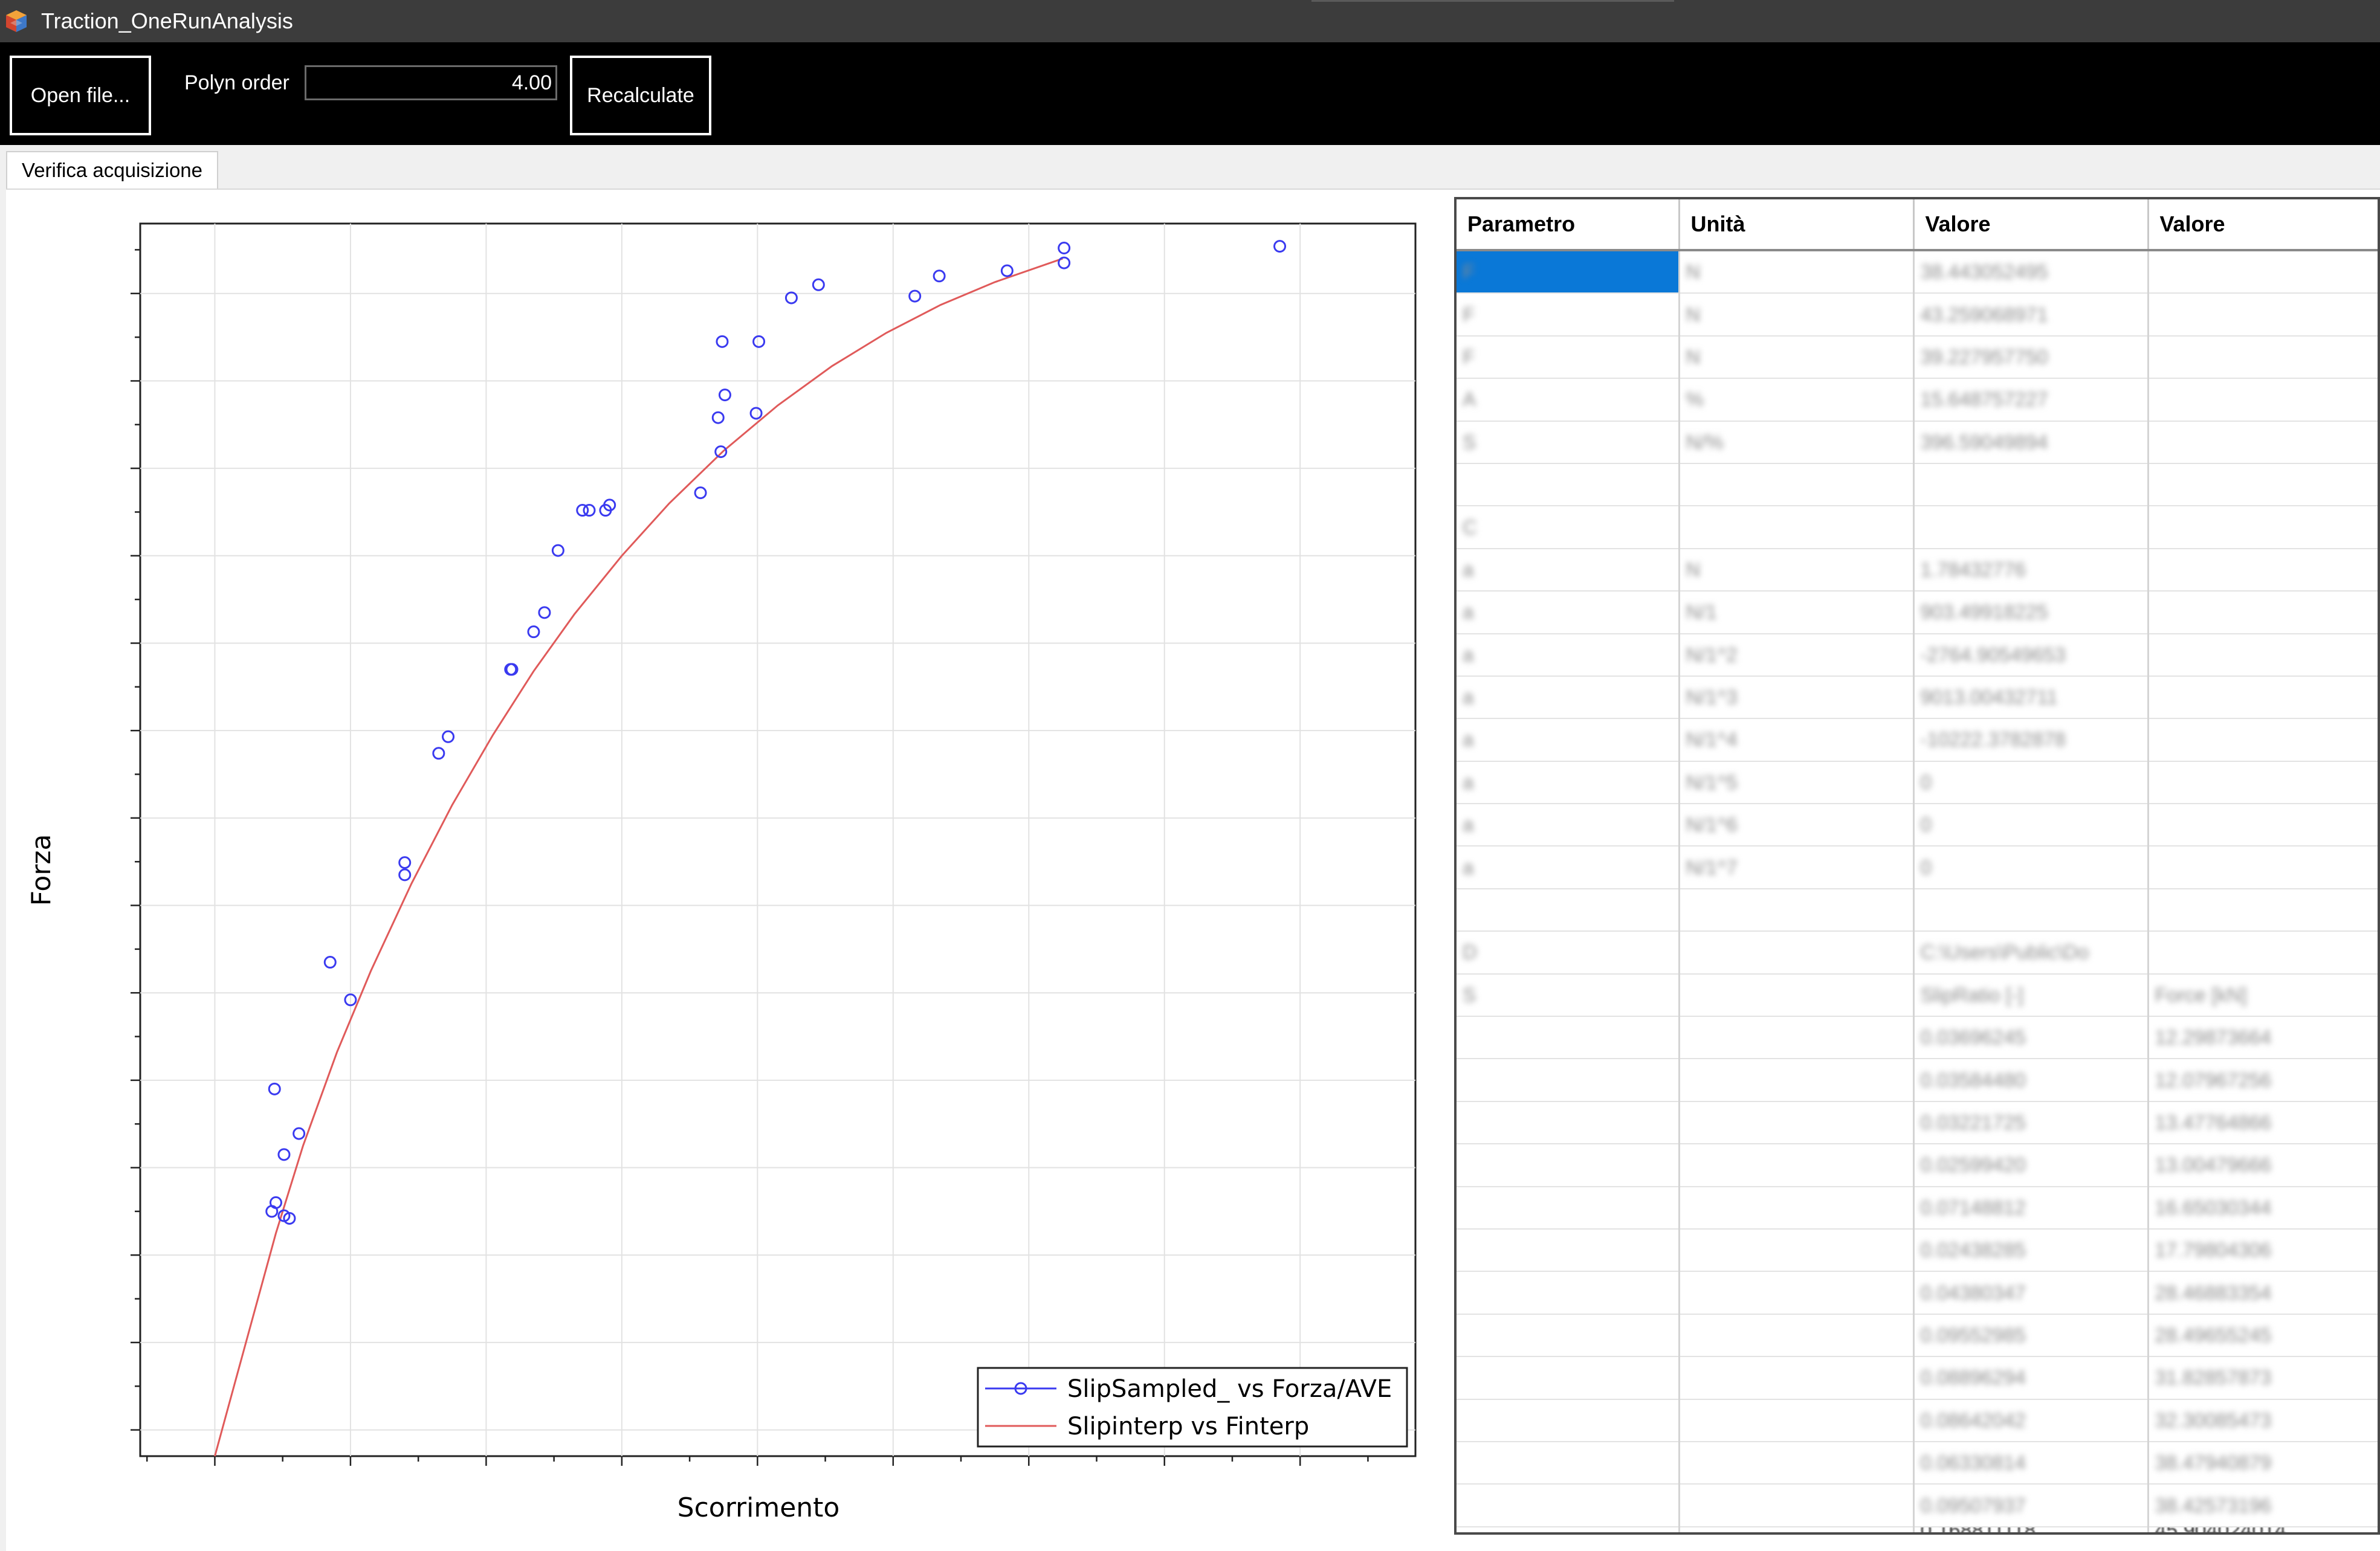 The width and height of the screenshot is (2380, 1551). I want to click on table-cell: 32.30085473, so click(2263, 1420).